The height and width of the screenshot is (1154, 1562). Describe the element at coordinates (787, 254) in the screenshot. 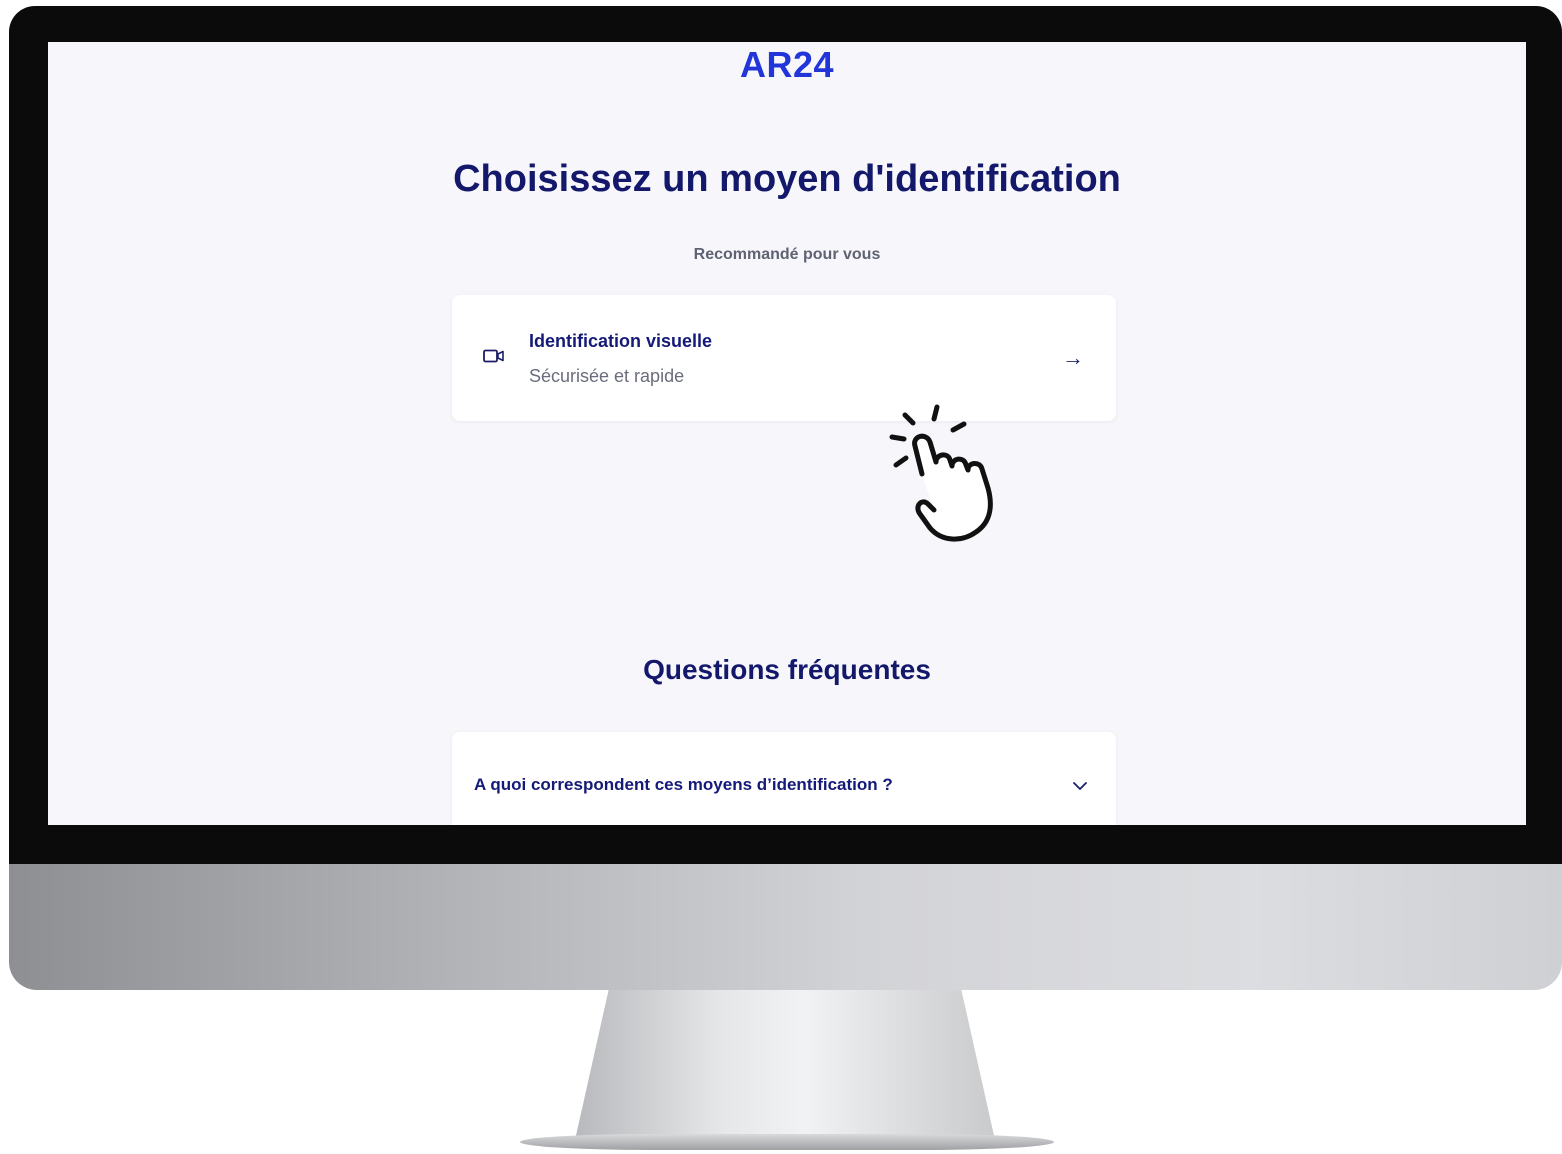

I see `recommended-label: Recommandé pour vous` at that location.